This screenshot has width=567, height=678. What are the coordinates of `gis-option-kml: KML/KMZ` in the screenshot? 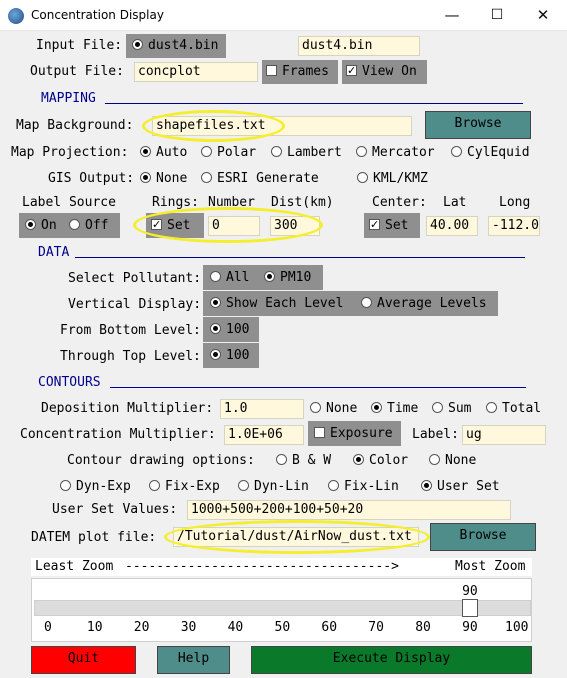 It's located at (392, 179).